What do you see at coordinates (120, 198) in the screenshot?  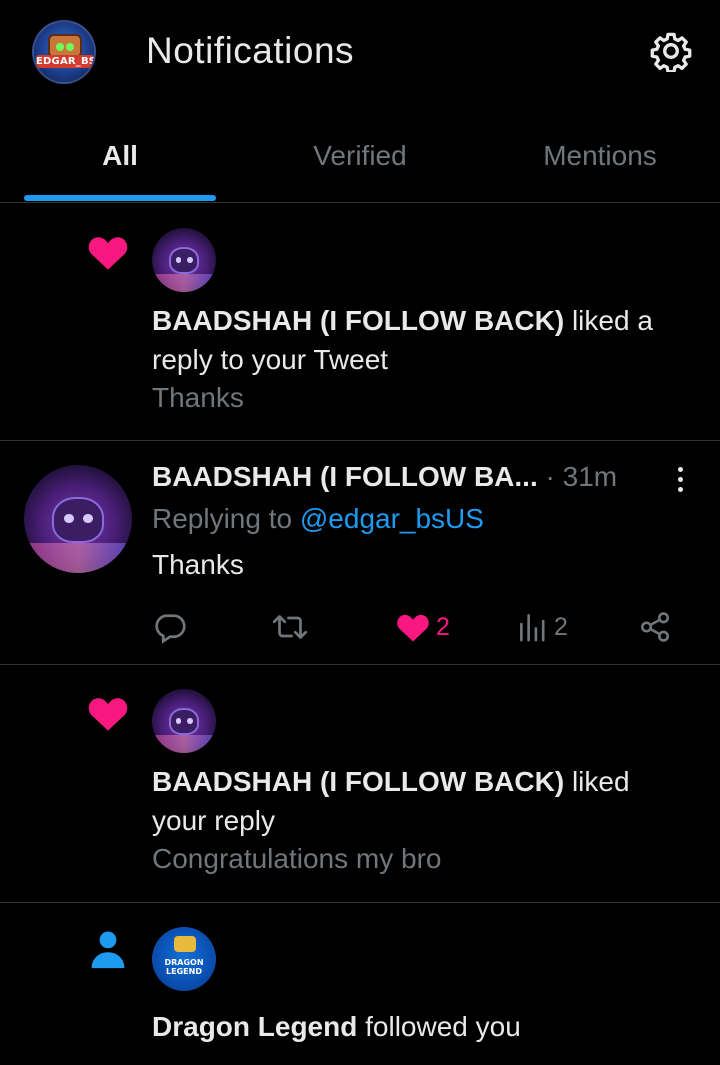 I see `active-tab-indicator` at bounding box center [120, 198].